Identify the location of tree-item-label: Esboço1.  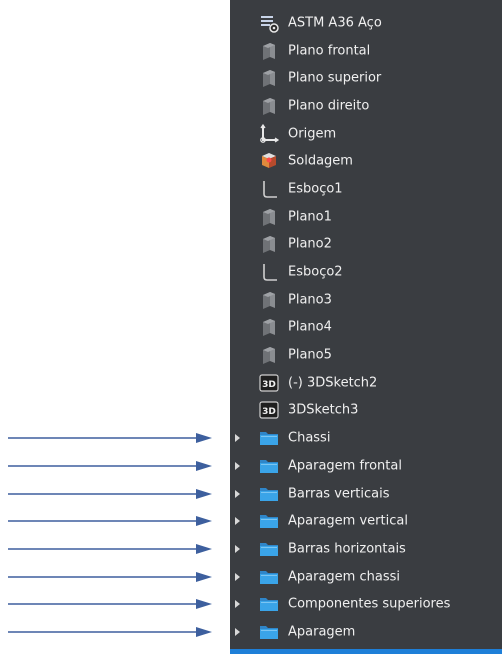
(315, 189).